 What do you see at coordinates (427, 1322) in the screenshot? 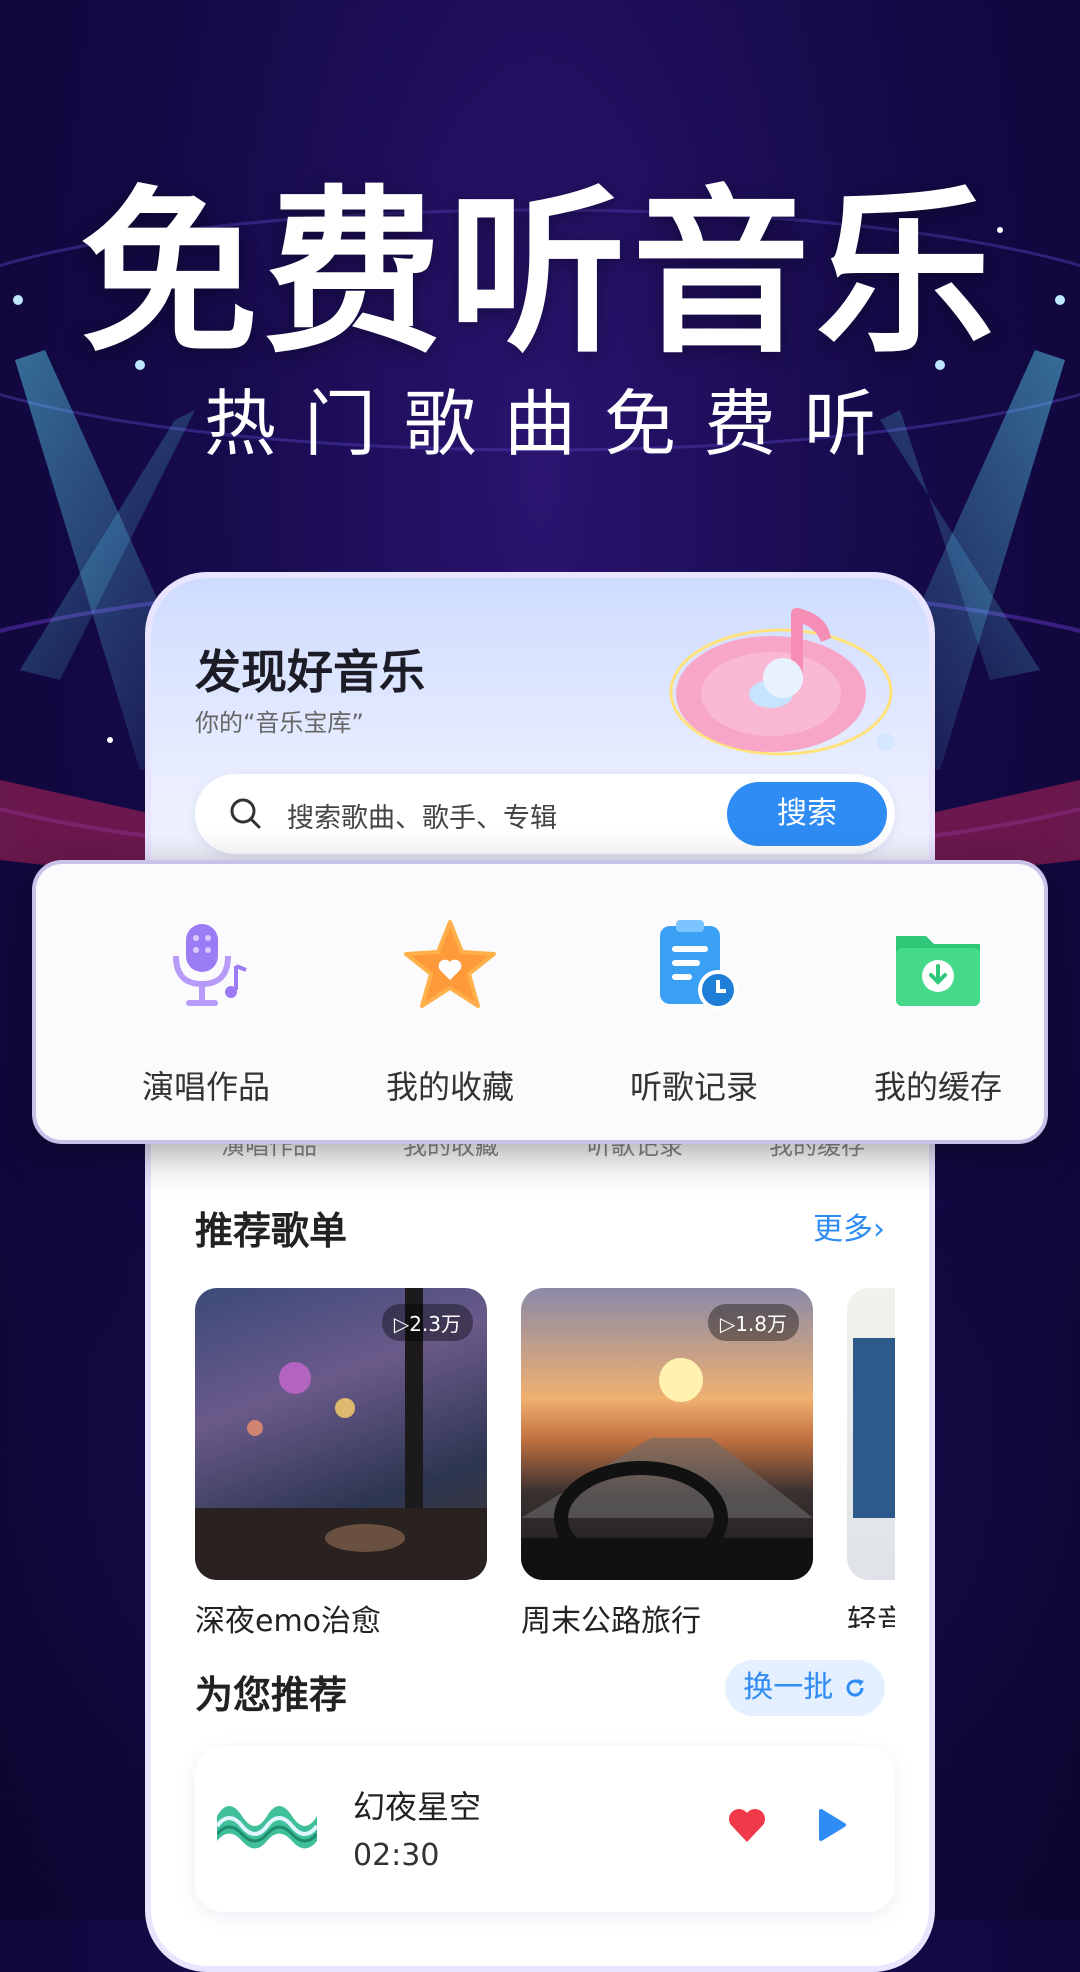
I see `play-count-badge: ▷2.3万` at bounding box center [427, 1322].